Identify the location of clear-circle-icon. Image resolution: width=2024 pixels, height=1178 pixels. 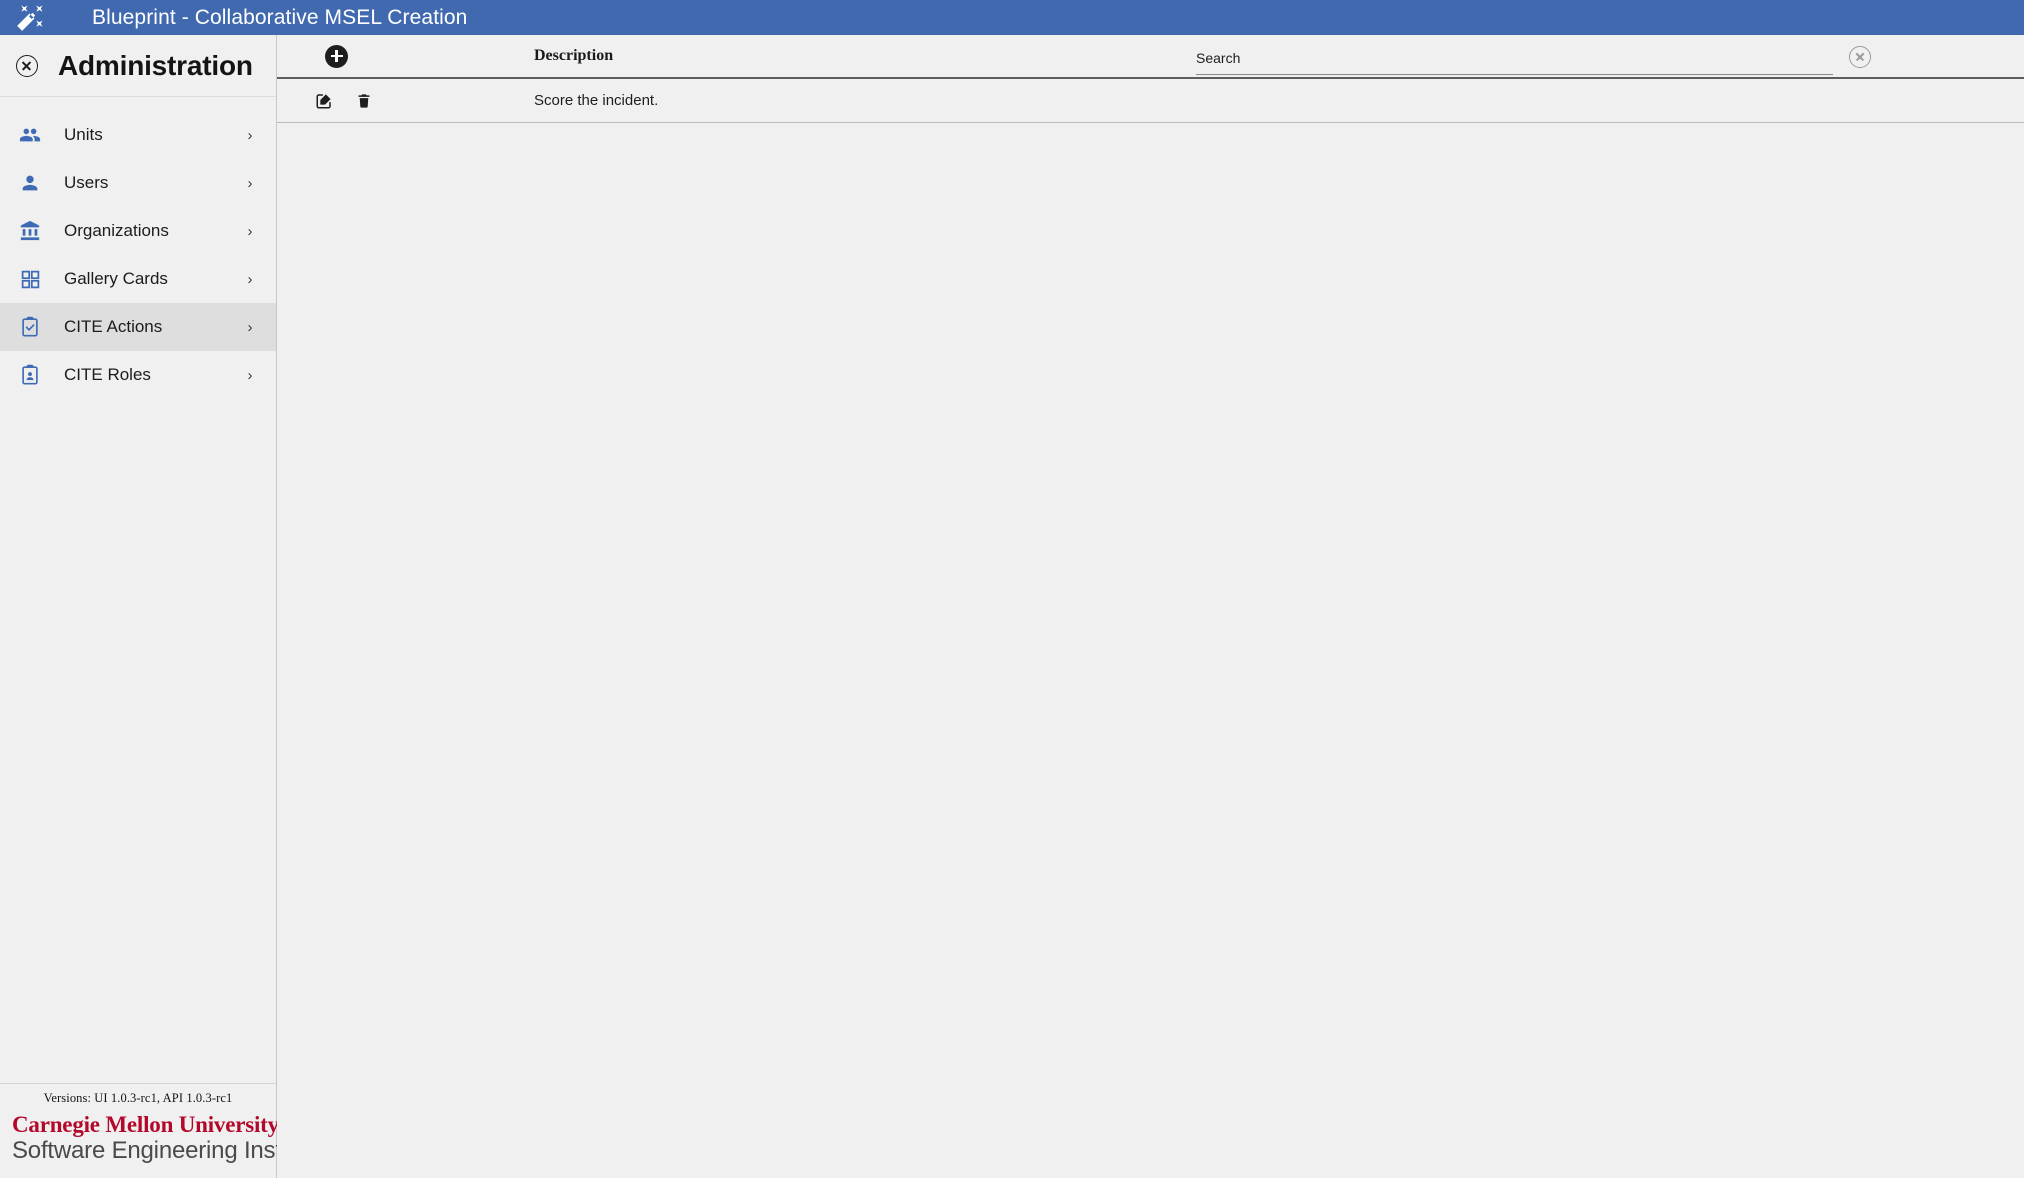
(1860, 57).